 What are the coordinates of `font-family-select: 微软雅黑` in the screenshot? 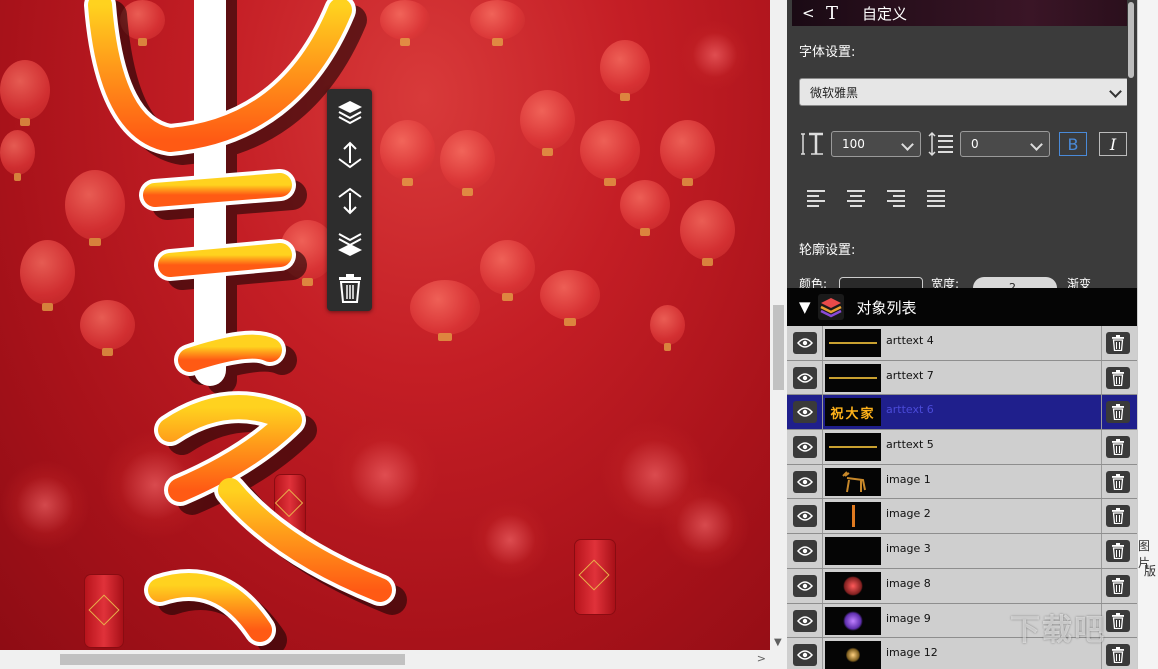 It's located at (964, 92).